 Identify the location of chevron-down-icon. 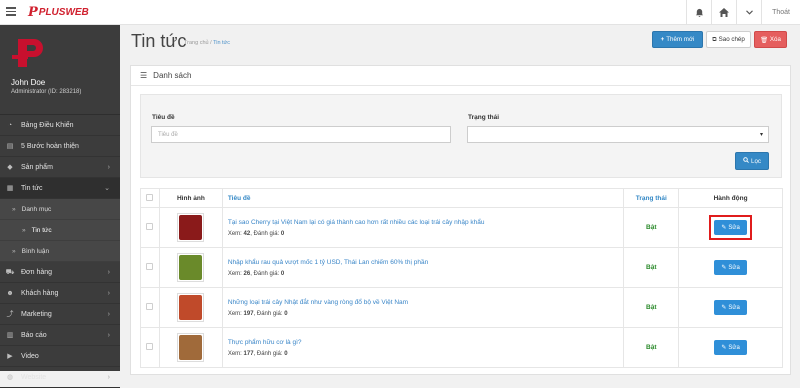
(748, 12).